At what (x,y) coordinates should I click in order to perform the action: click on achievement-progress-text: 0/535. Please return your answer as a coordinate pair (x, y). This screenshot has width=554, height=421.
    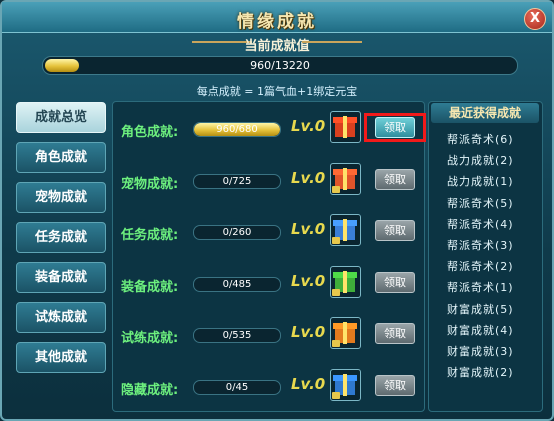
    Looking at the image, I should click on (237, 335).